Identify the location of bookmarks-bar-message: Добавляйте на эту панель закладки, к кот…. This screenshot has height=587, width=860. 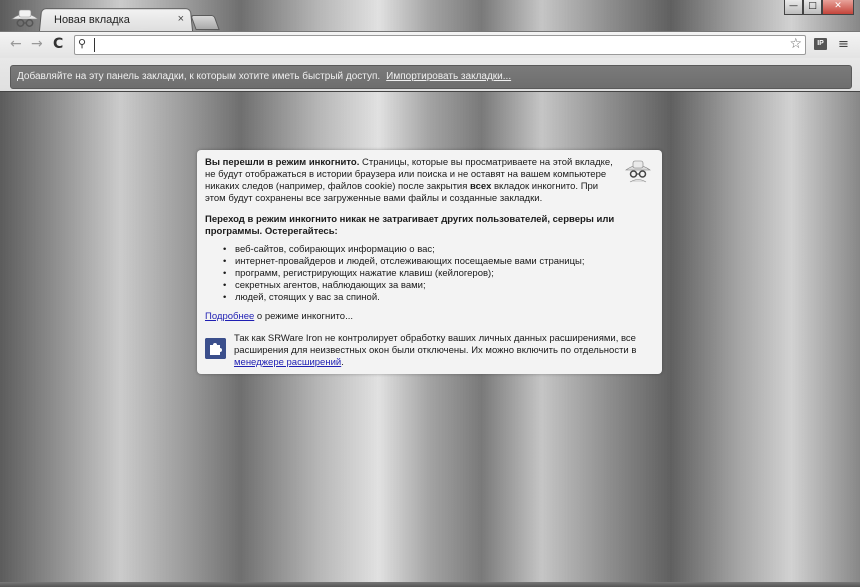
(264, 76).